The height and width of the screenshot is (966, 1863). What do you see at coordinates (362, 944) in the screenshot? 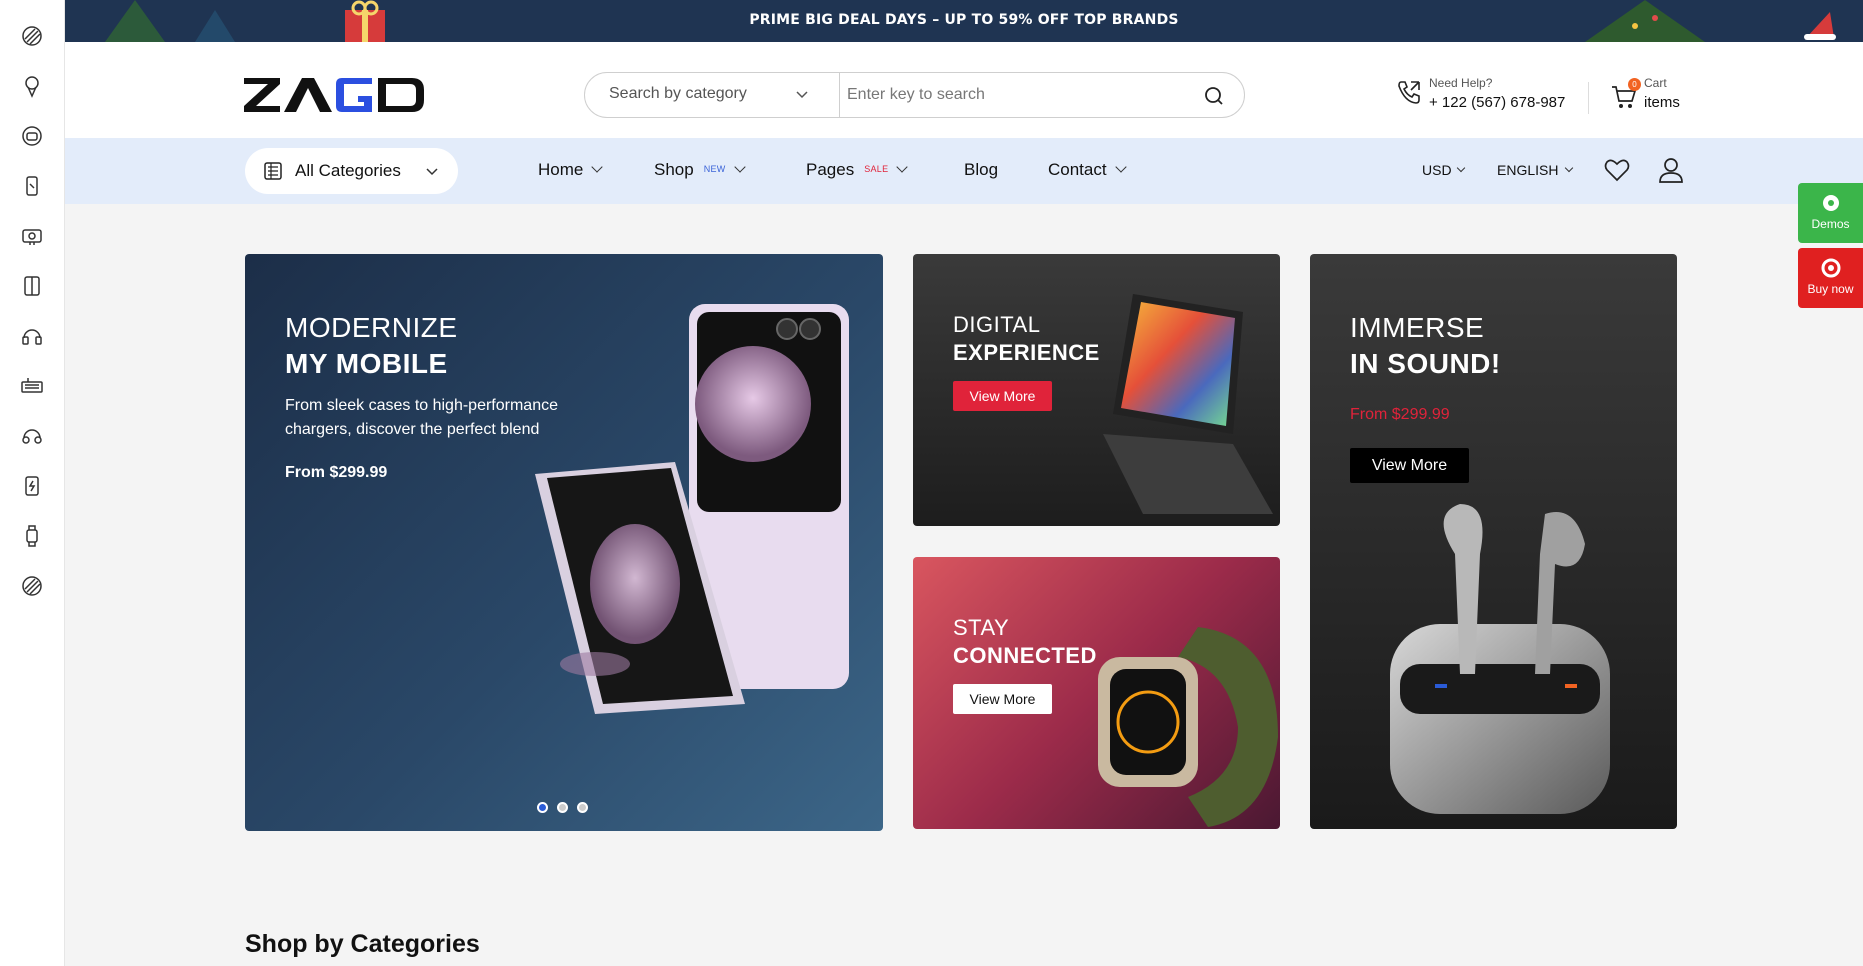
I see `section-title-shop-by-categories: Shop by Categories` at bounding box center [362, 944].